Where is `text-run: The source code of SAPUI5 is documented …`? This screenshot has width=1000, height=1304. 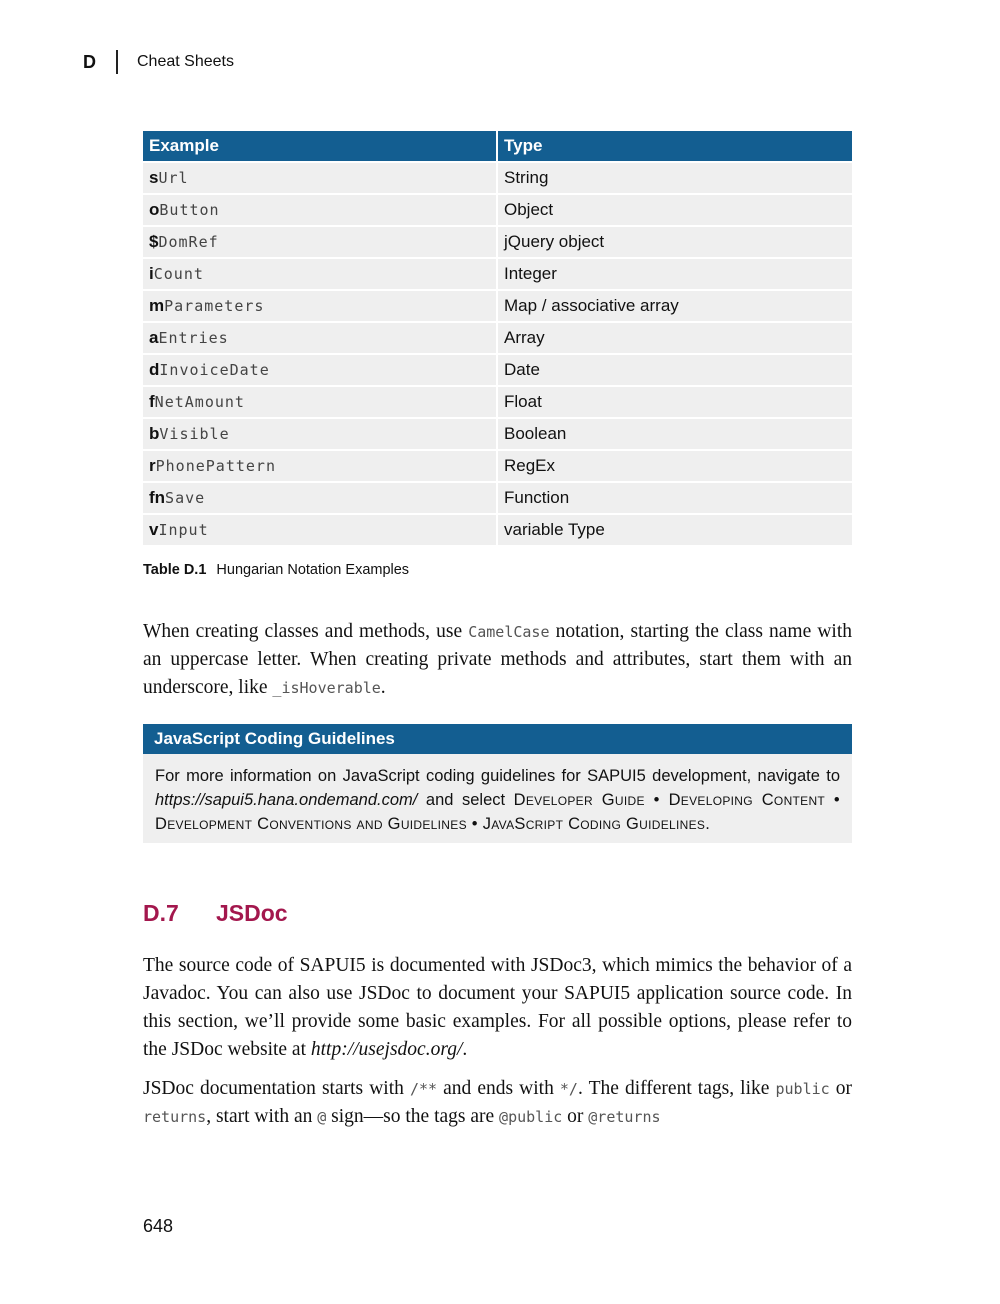 text-run: The source code of SAPUI5 is documented … is located at coordinates (497, 1007).